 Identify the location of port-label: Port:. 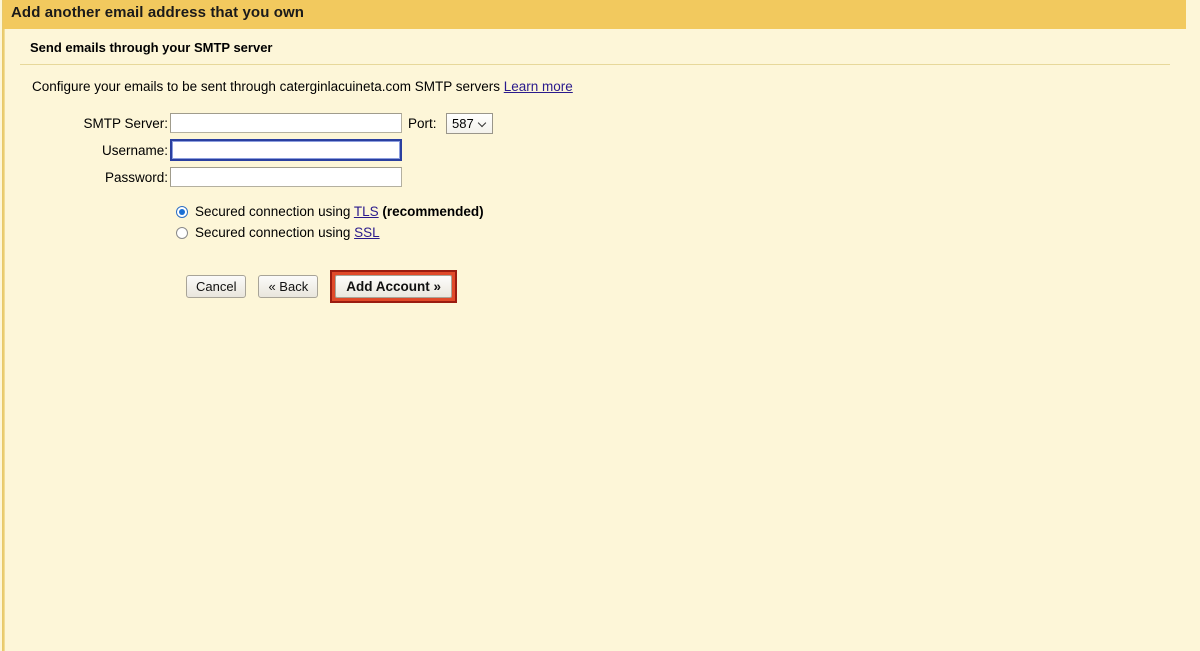
(422, 123).